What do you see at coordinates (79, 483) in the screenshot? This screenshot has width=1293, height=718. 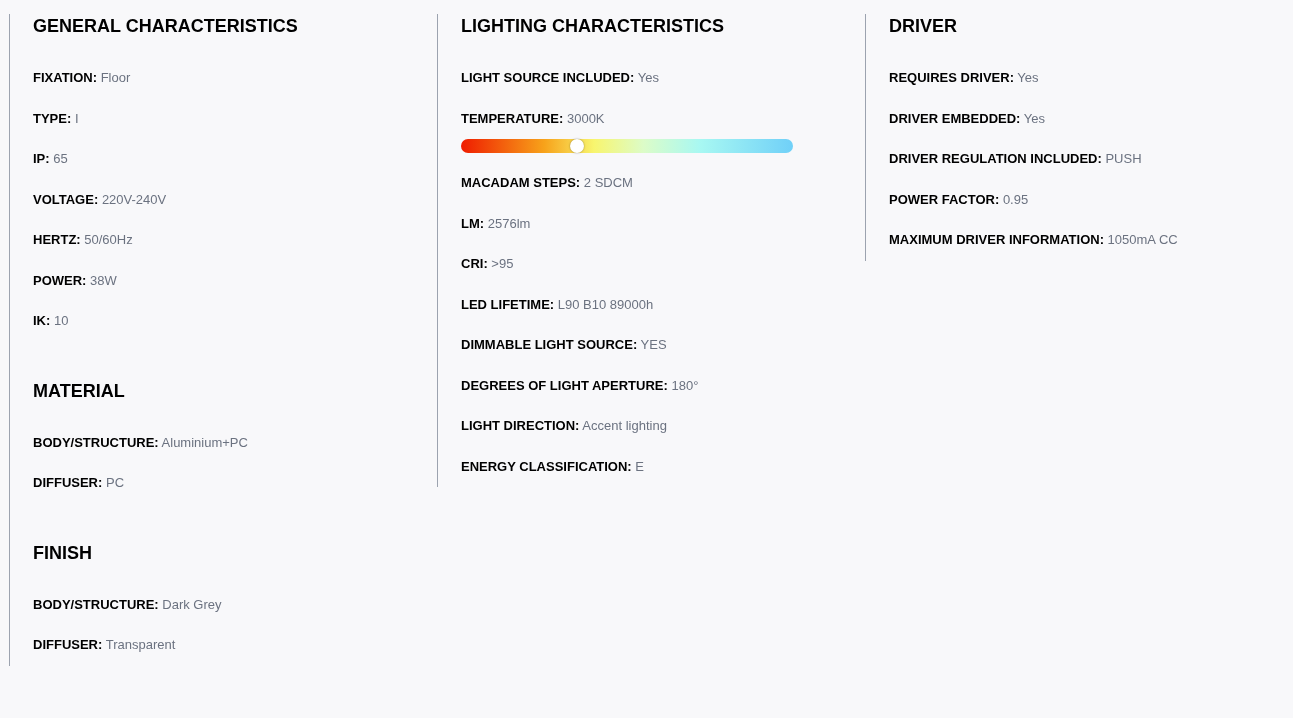 I see `spec-row: DIFFUSER: PC` at bounding box center [79, 483].